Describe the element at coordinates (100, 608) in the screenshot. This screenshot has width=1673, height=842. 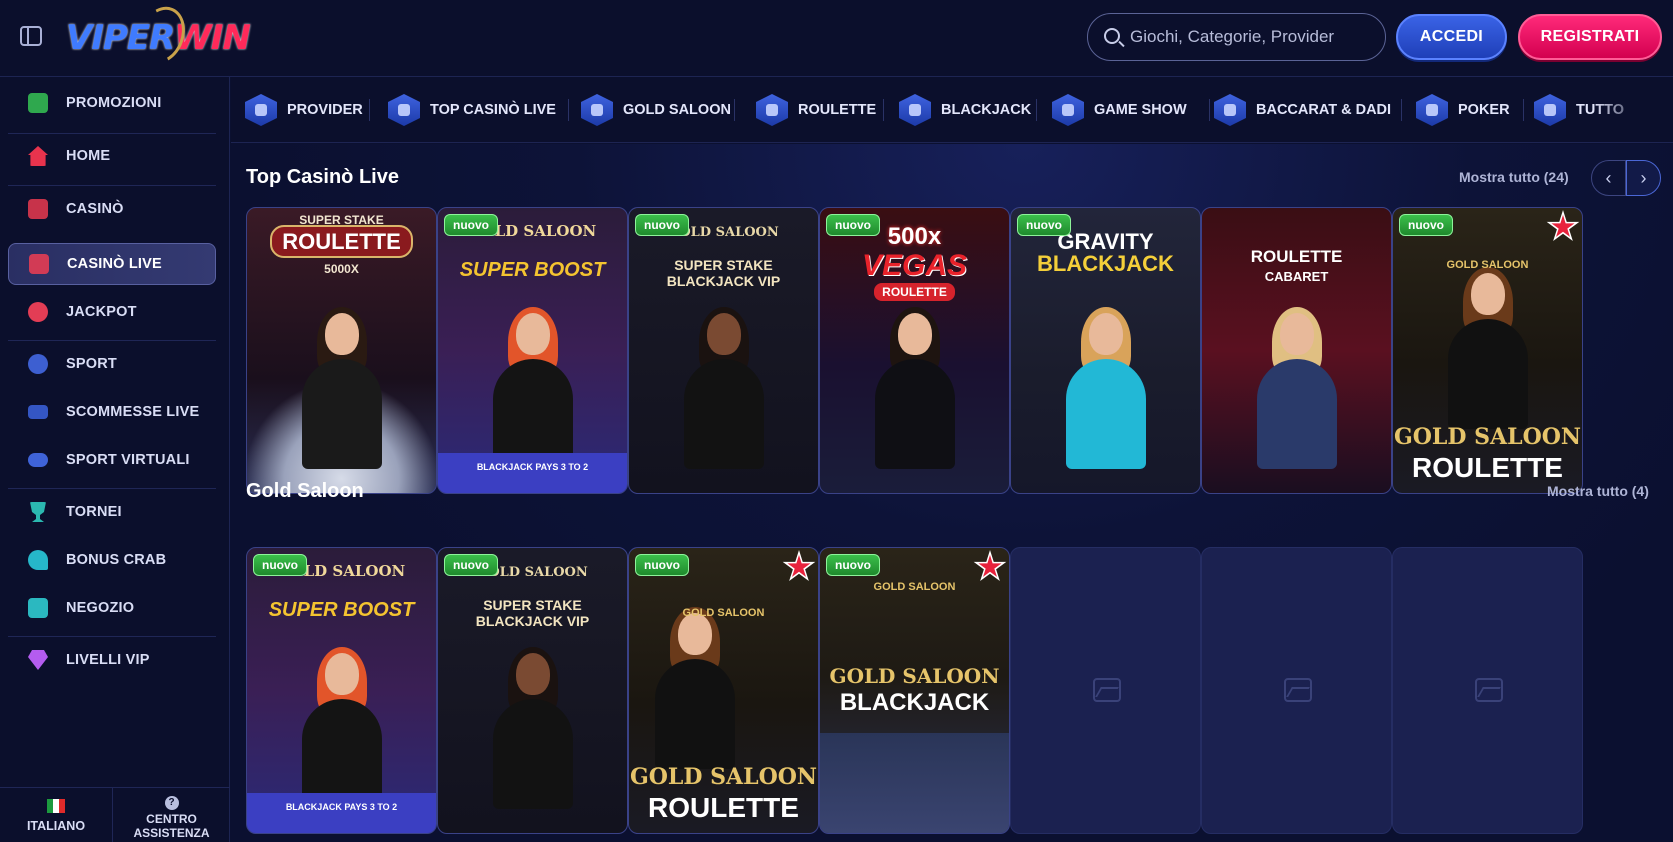
I see `sidebar-item-label: NEGOZIO` at that location.